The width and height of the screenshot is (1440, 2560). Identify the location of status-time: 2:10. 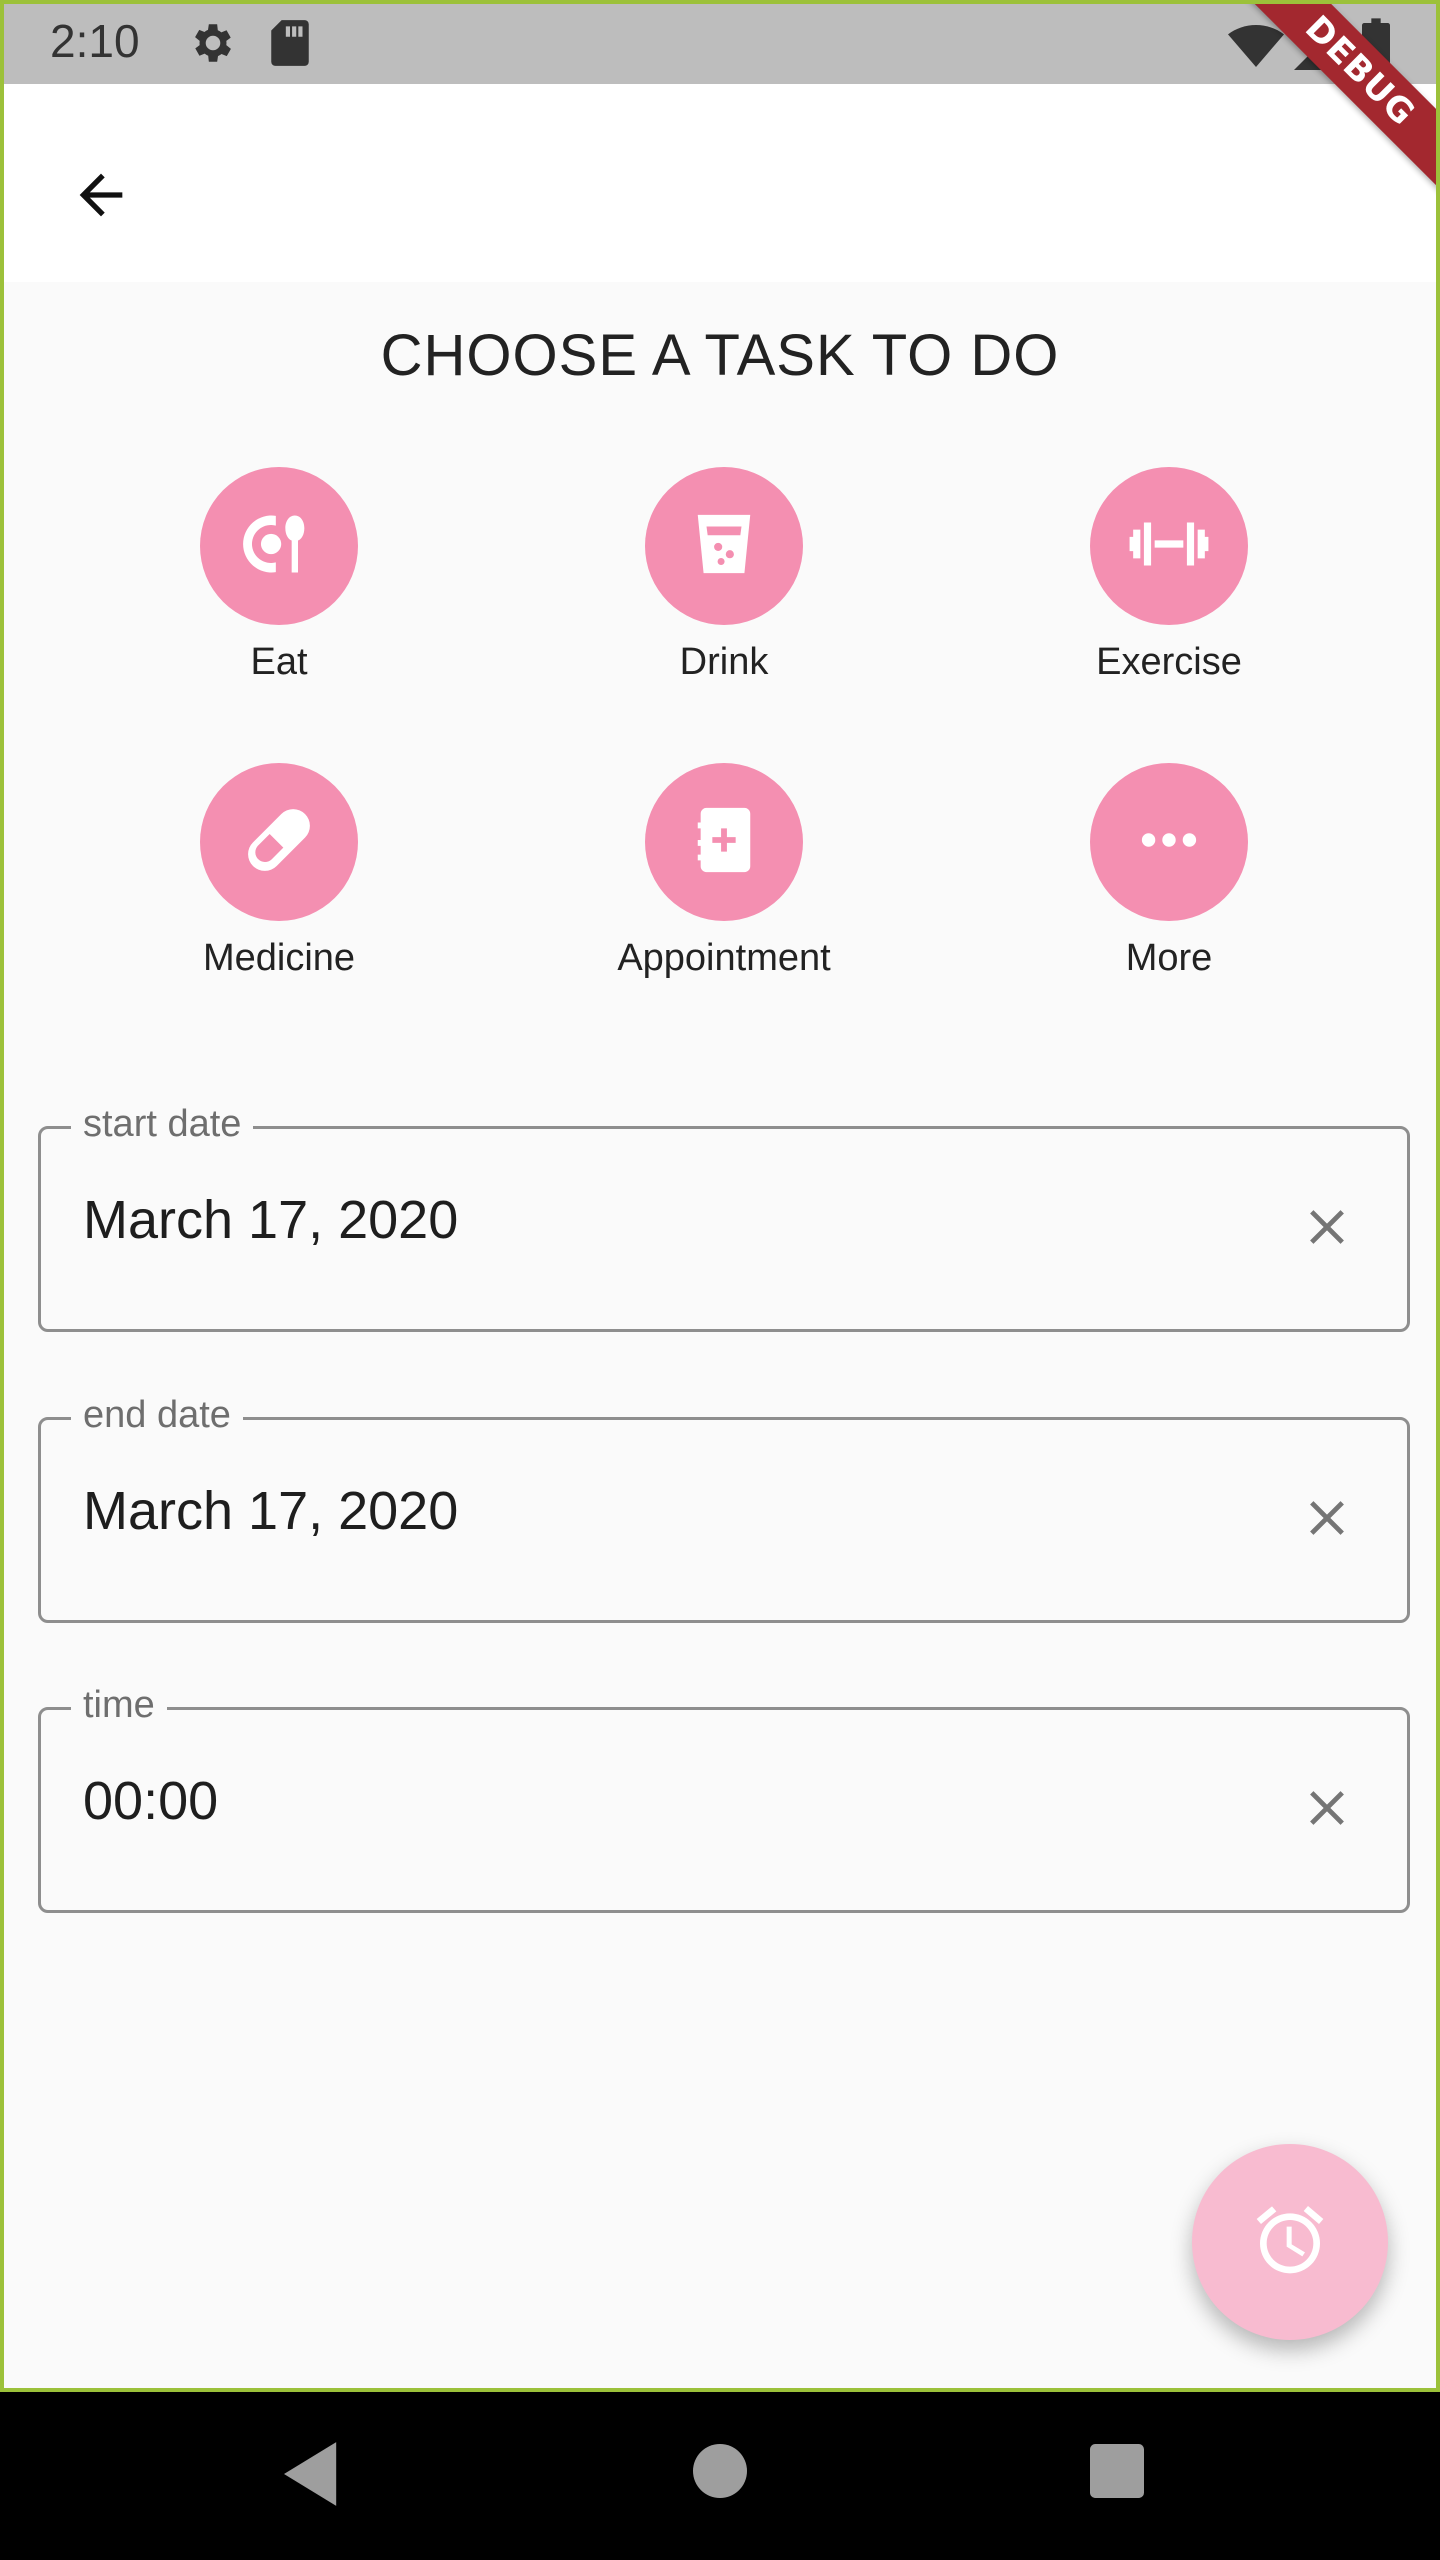
(95, 41).